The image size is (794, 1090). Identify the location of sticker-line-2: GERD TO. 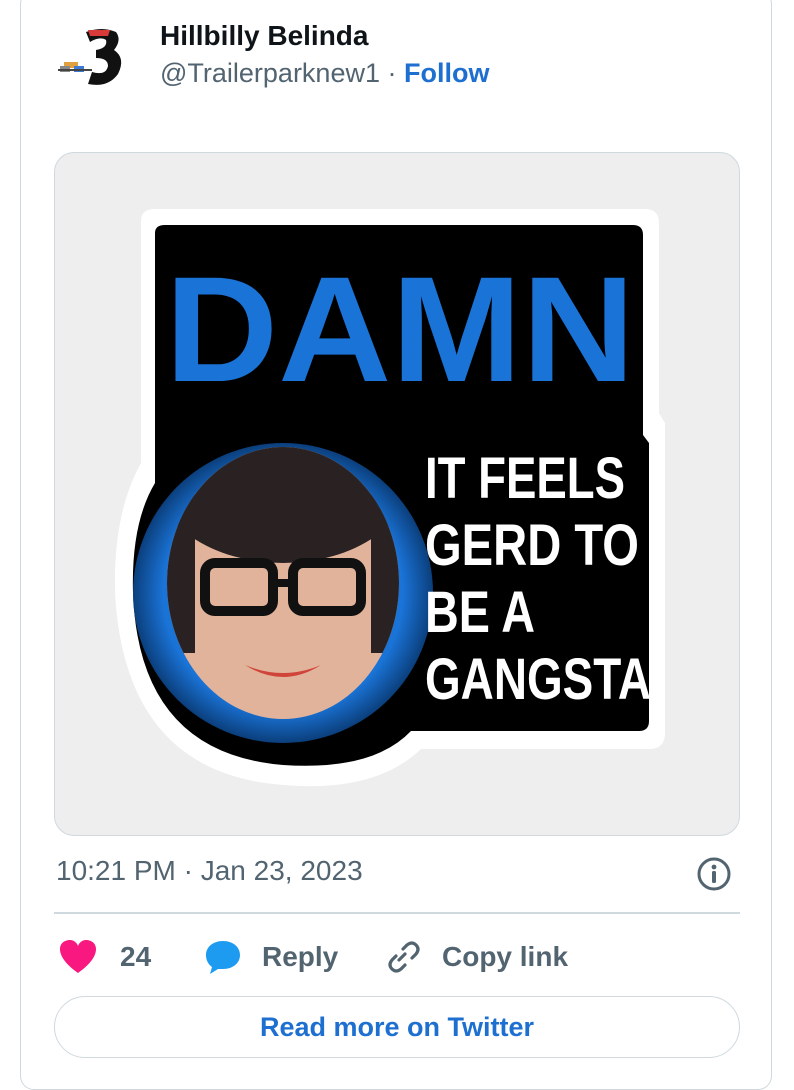
(532, 545).